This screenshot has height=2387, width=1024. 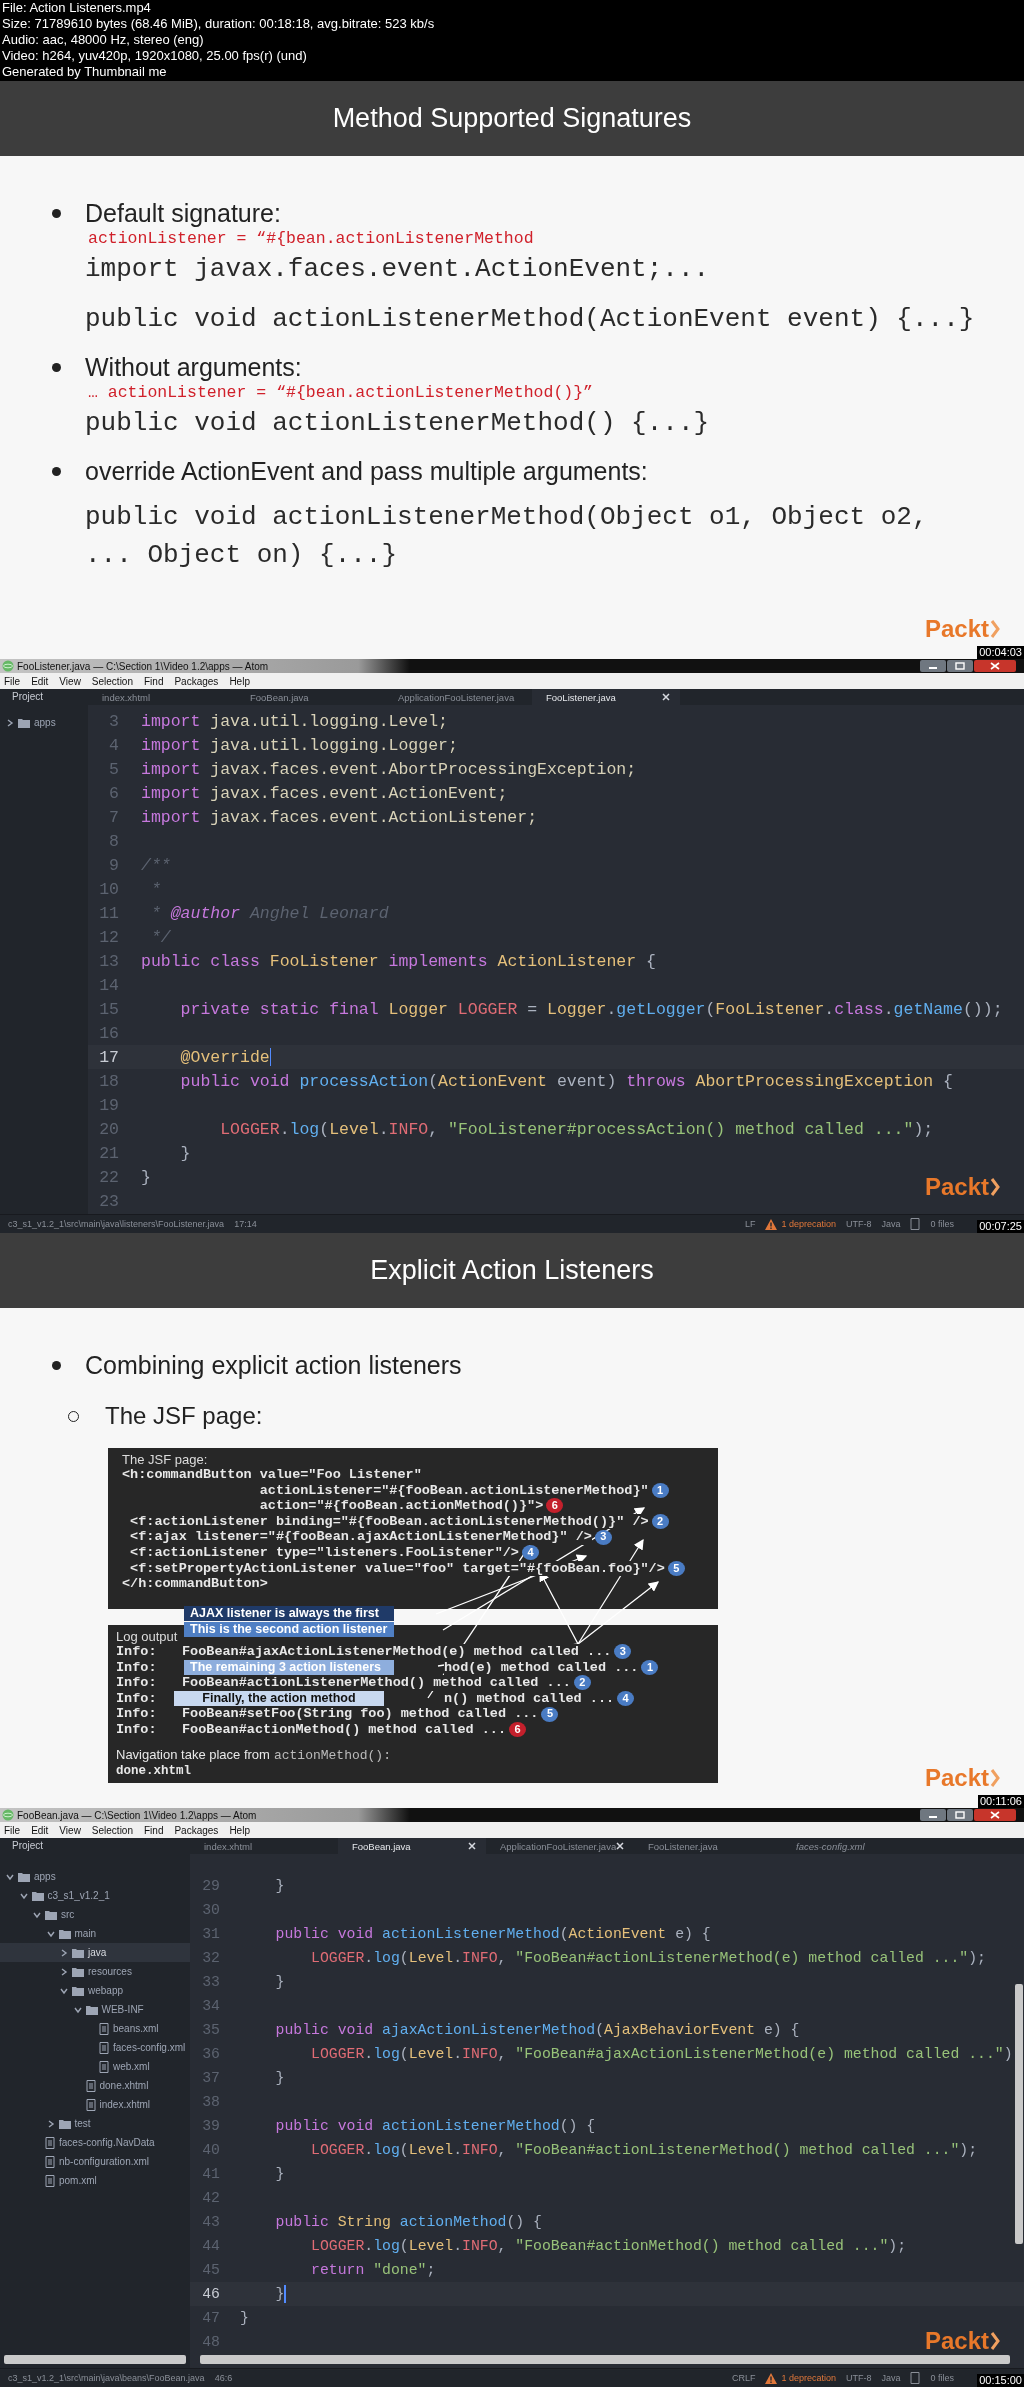 I want to click on line-number: 33, so click(x=211, y=1982).